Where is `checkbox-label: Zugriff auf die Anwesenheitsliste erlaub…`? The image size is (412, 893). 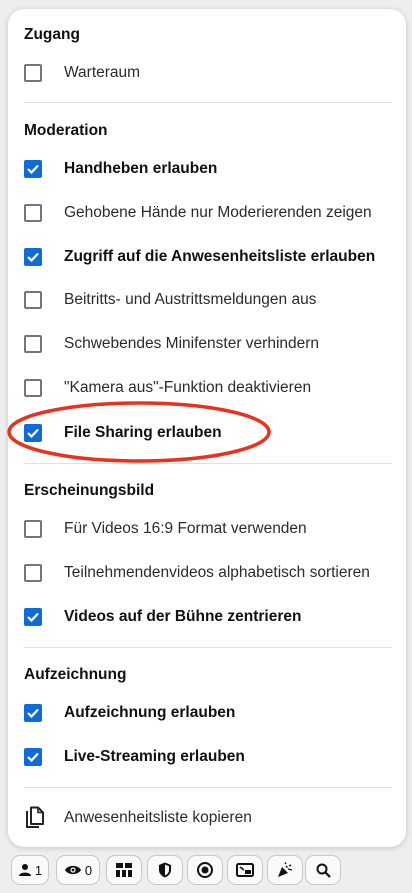
checkbox-label: Zugriff auf die Anwesenheitsliste erlaub… is located at coordinates (220, 256).